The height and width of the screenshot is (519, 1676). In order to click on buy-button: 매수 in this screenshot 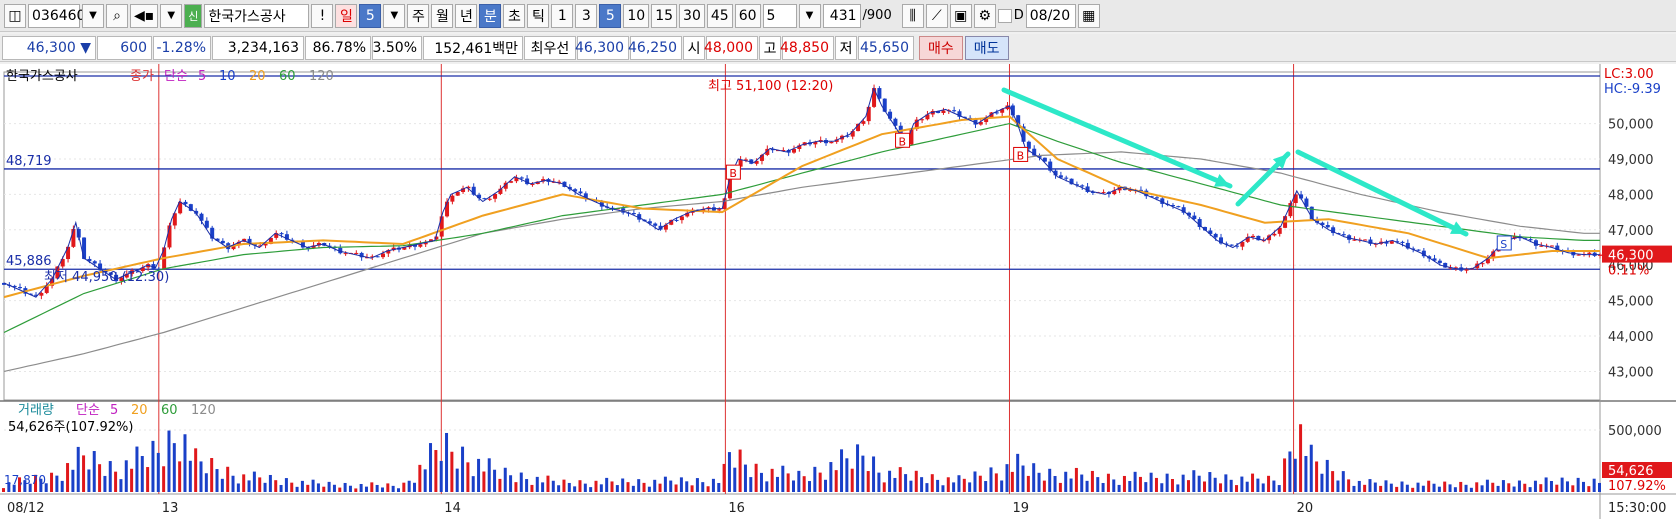, I will do `click(941, 47)`.